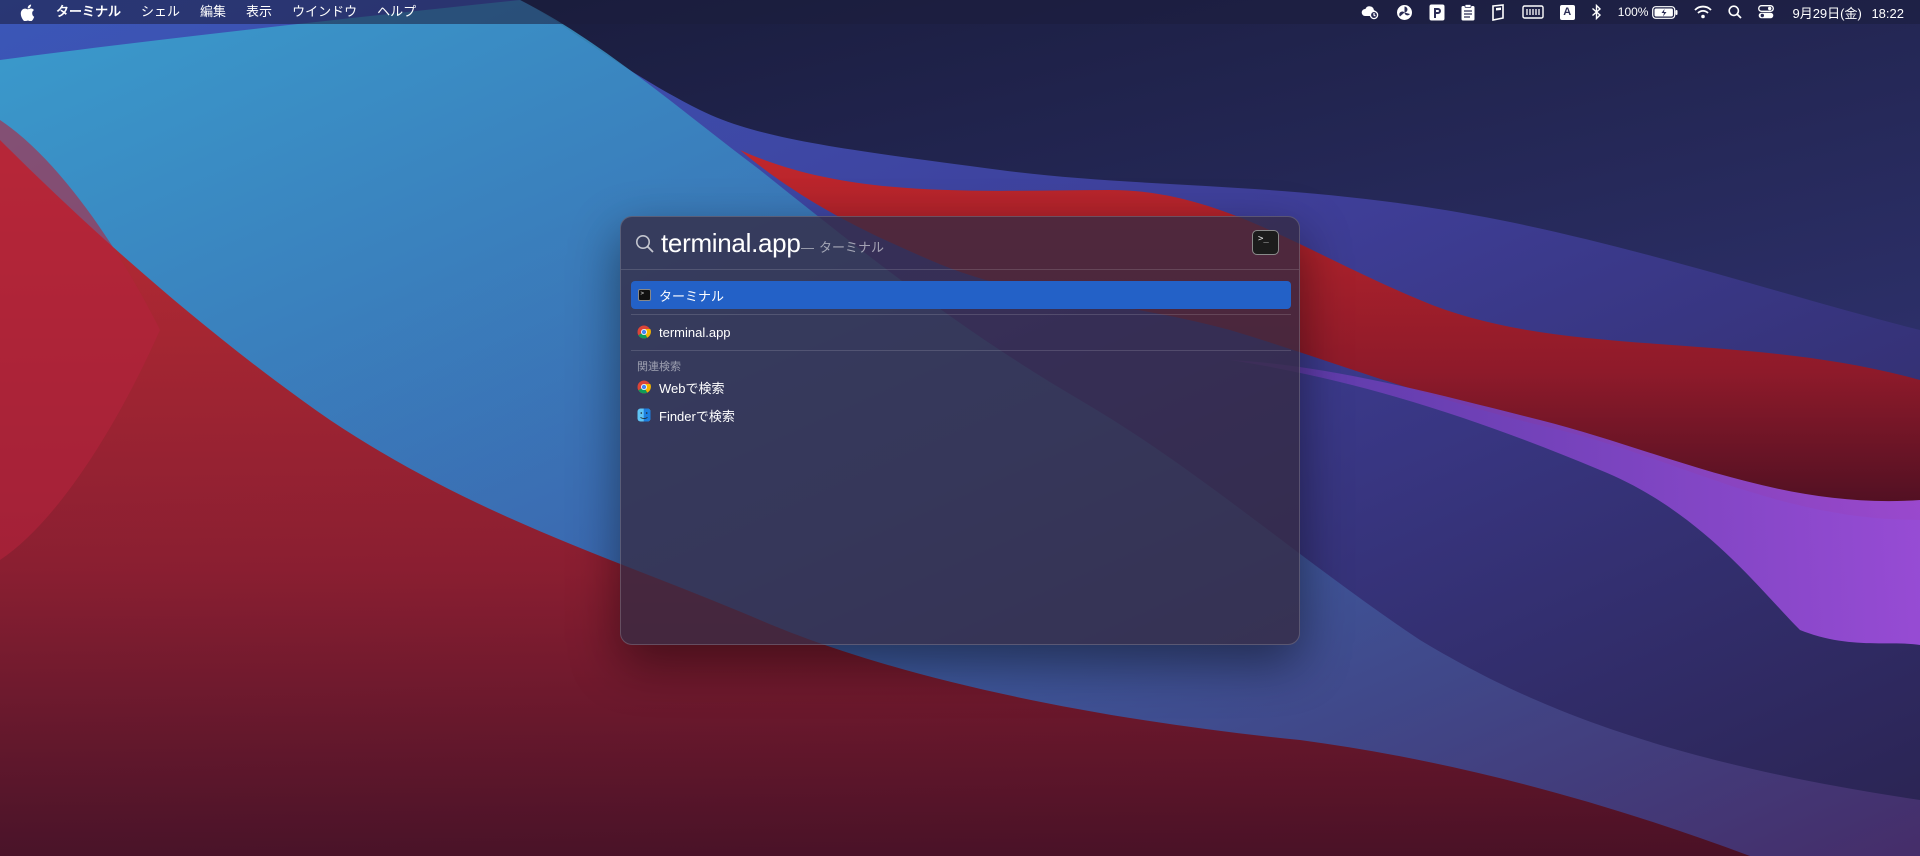  I want to click on menu-edit: 編集, so click(213, 12).